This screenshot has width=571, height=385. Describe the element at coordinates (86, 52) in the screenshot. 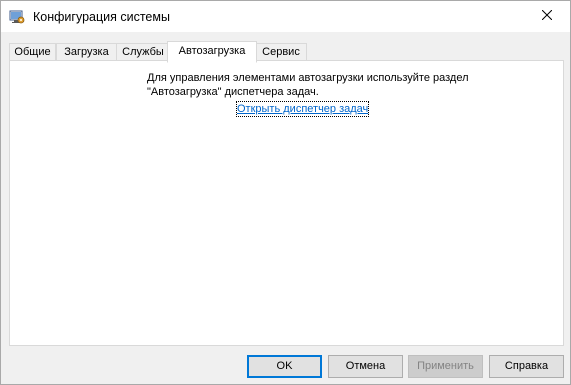

I see `tab-boot: Загрузка` at that location.